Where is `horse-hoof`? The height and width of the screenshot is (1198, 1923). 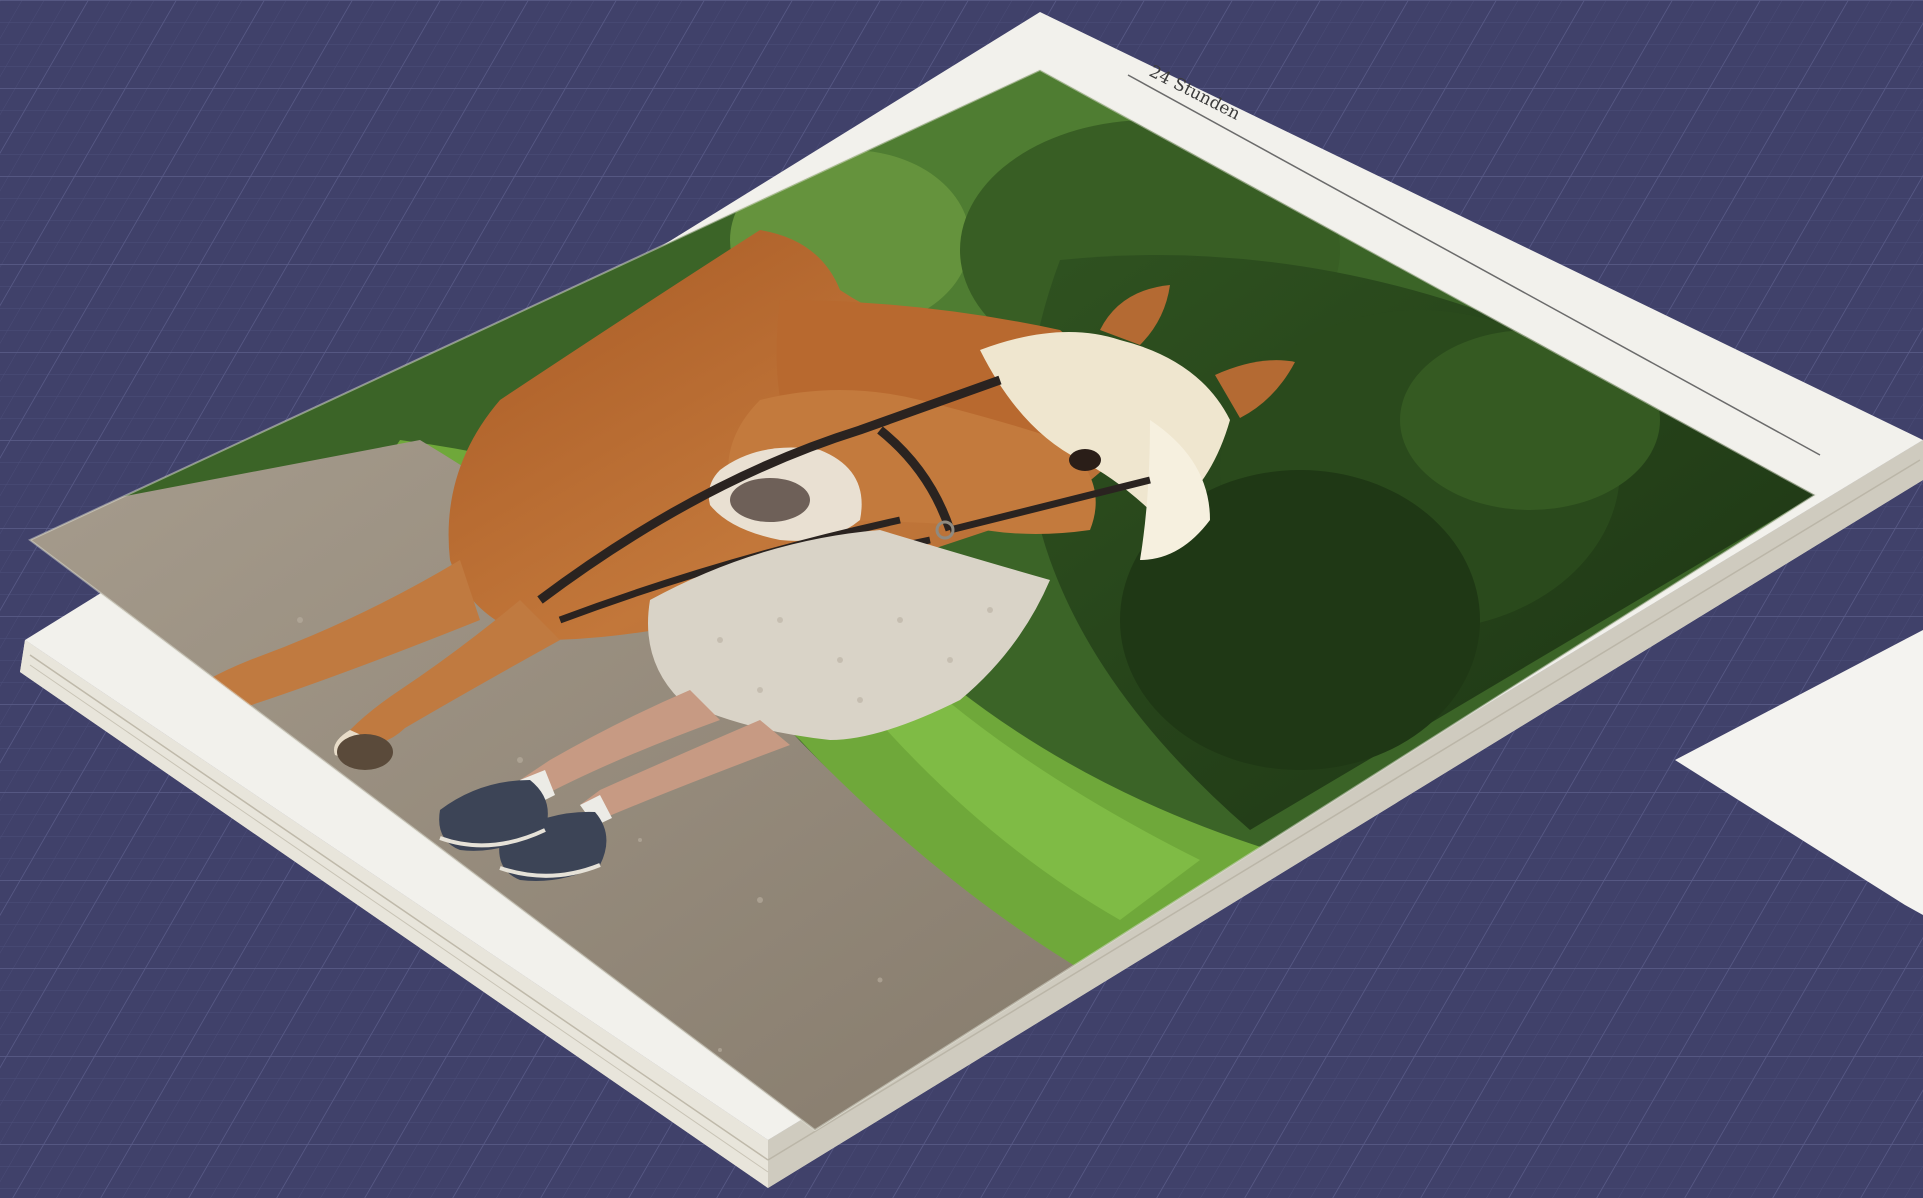 horse-hoof is located at coordinates (365, 752).